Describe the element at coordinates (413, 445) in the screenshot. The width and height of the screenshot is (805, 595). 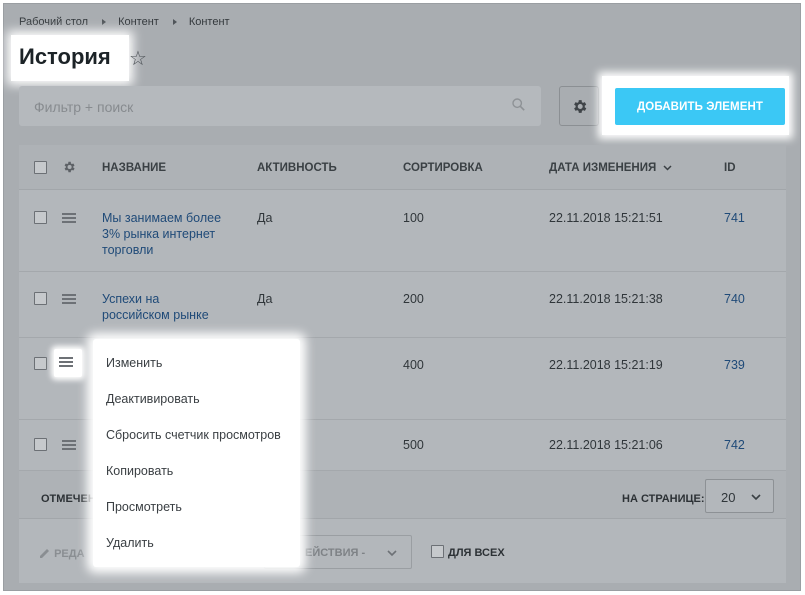
I see `row-sort: 500` at that location.